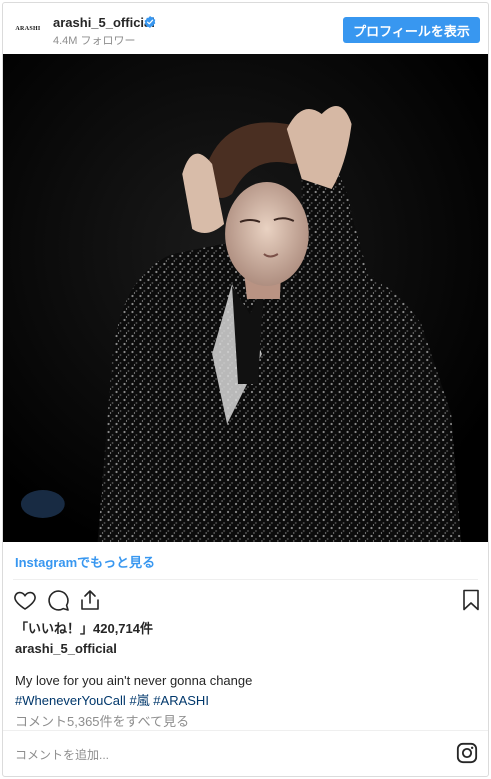  I want to click on avatar: ARASHI, so click(28, 29).